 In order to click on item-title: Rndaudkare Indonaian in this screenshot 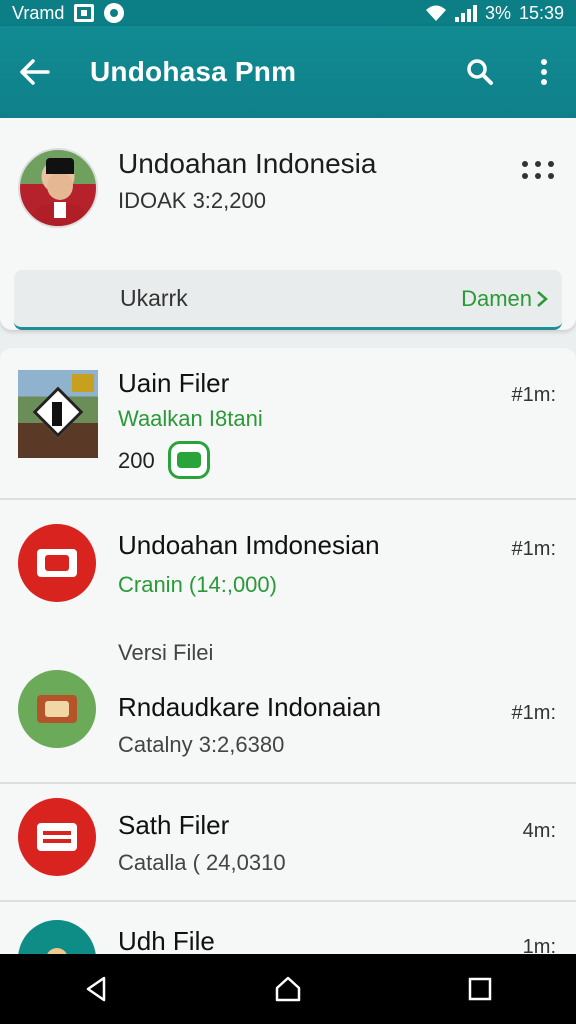, I will do `click(250, 707)`.